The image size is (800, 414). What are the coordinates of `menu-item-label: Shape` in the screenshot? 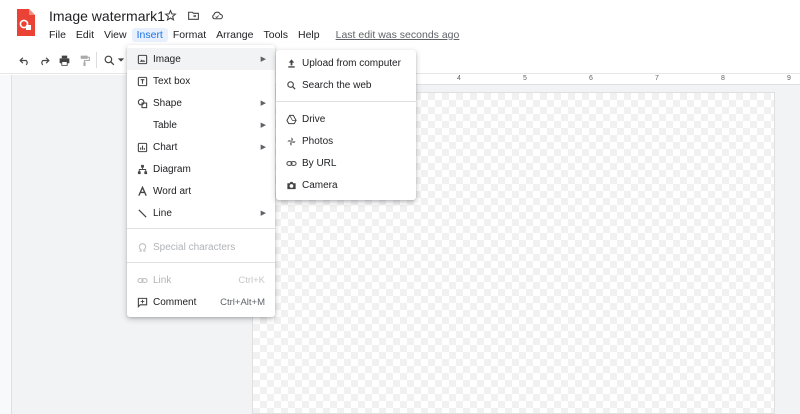 It's located at (167, 103).